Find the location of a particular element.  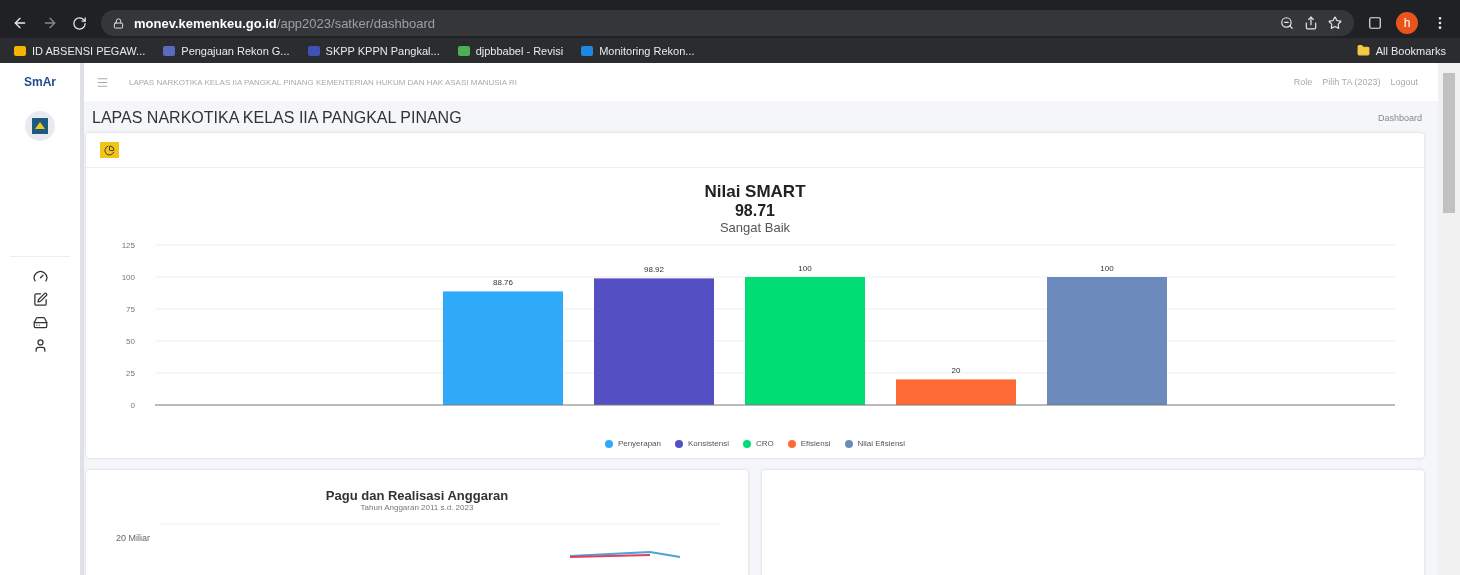

forward-icon is located at coordinates (50, 23).